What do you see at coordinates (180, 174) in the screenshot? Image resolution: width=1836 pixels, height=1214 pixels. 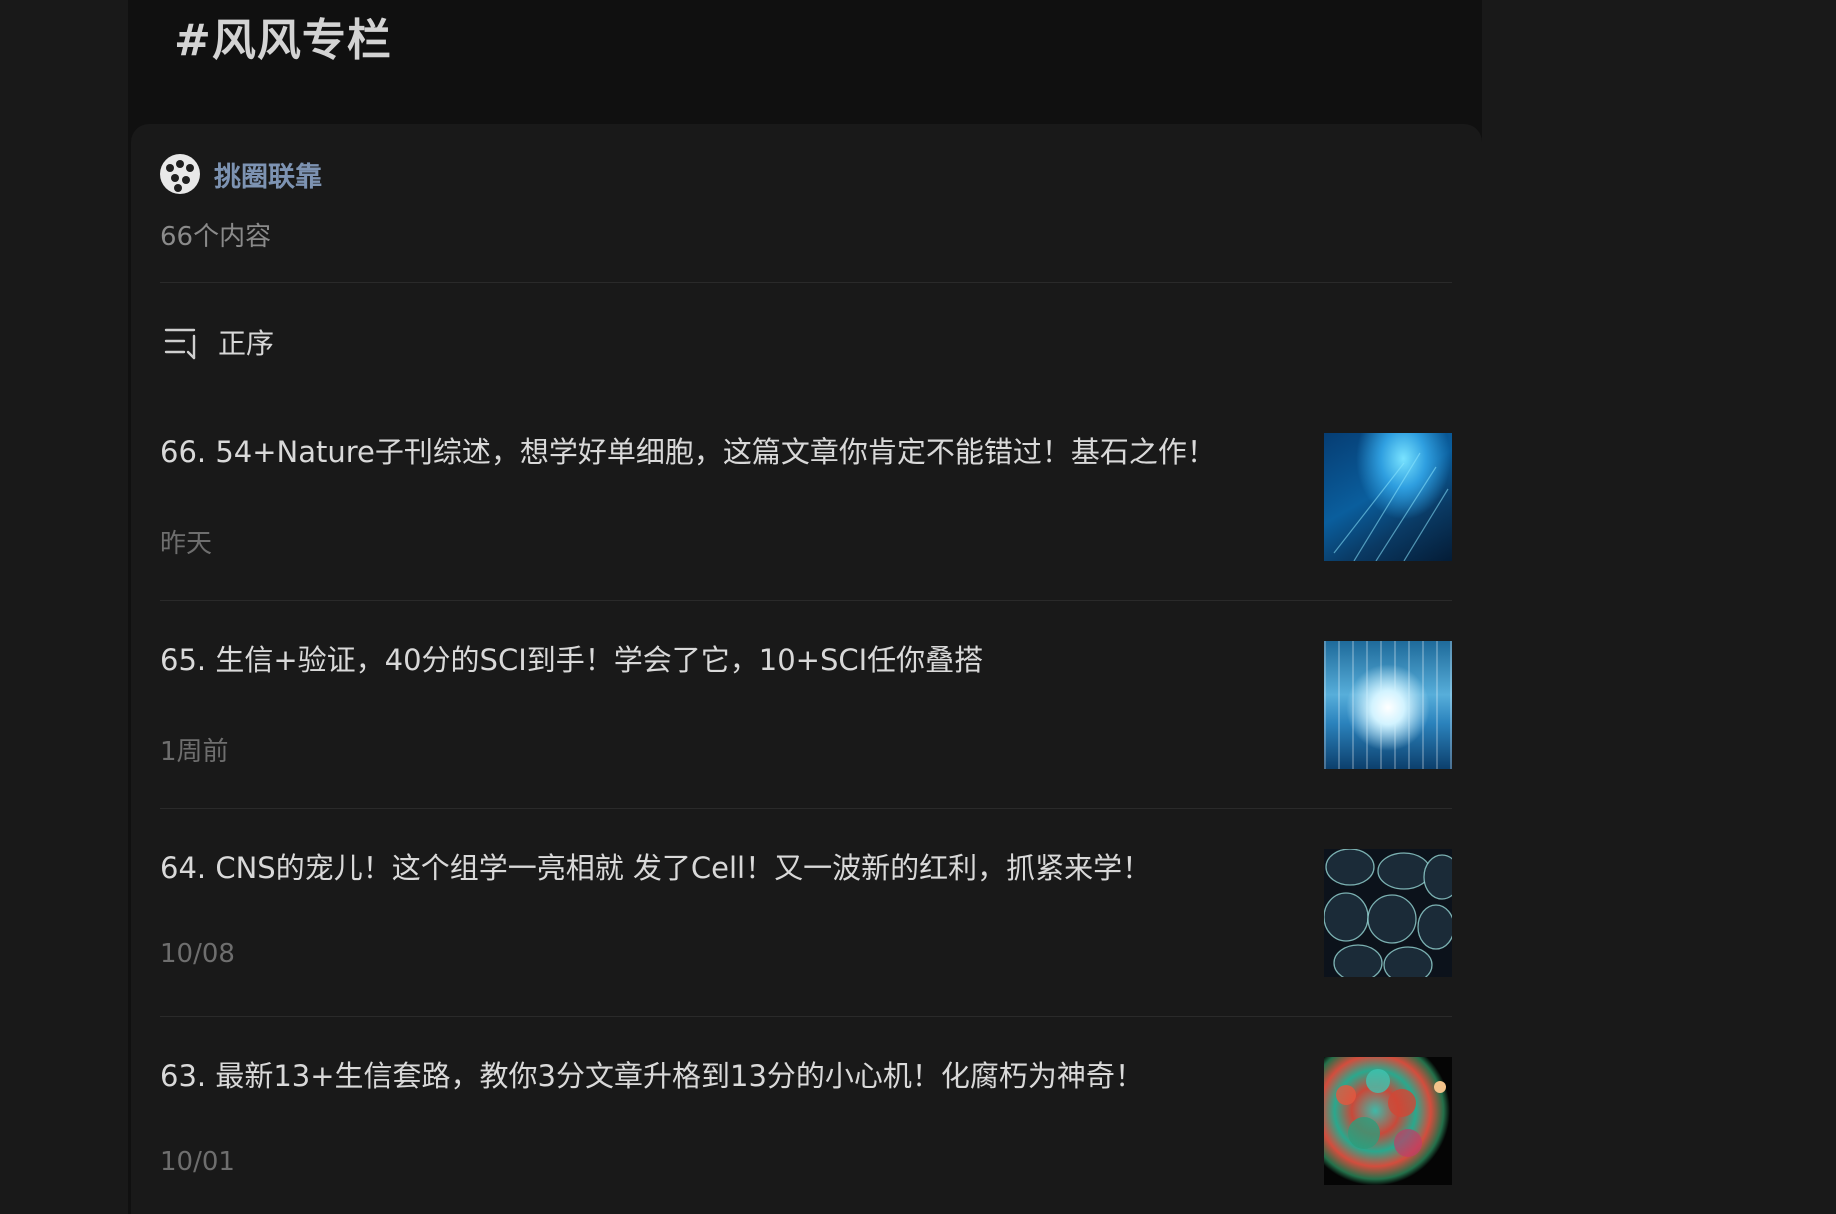 I see `author-avatar` at bounding box center [180, 174].